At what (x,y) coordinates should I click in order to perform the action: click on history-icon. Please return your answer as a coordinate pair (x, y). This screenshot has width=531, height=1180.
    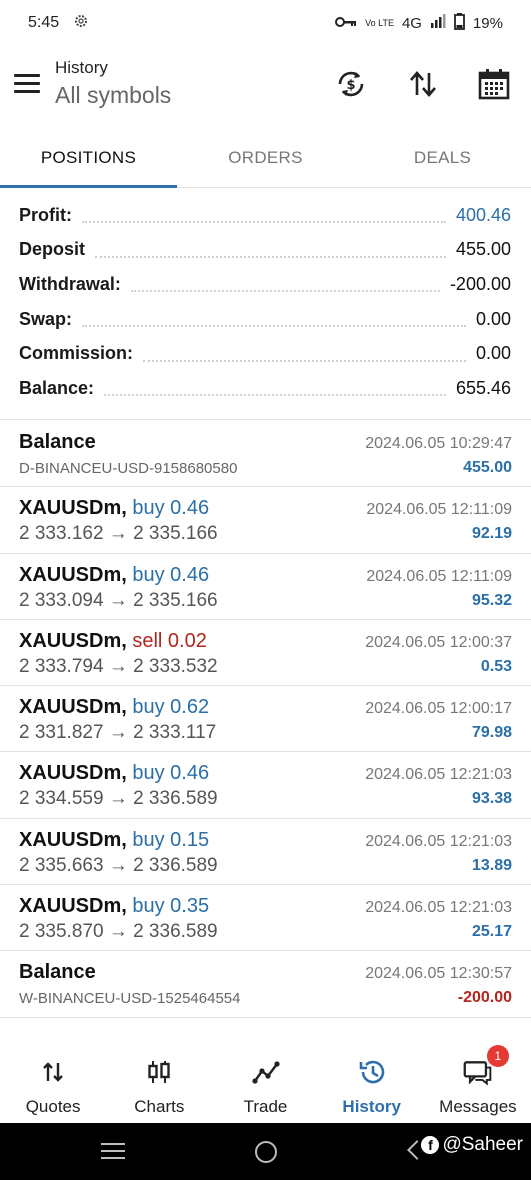
    Looking at the image, I should click on (372, 1072).